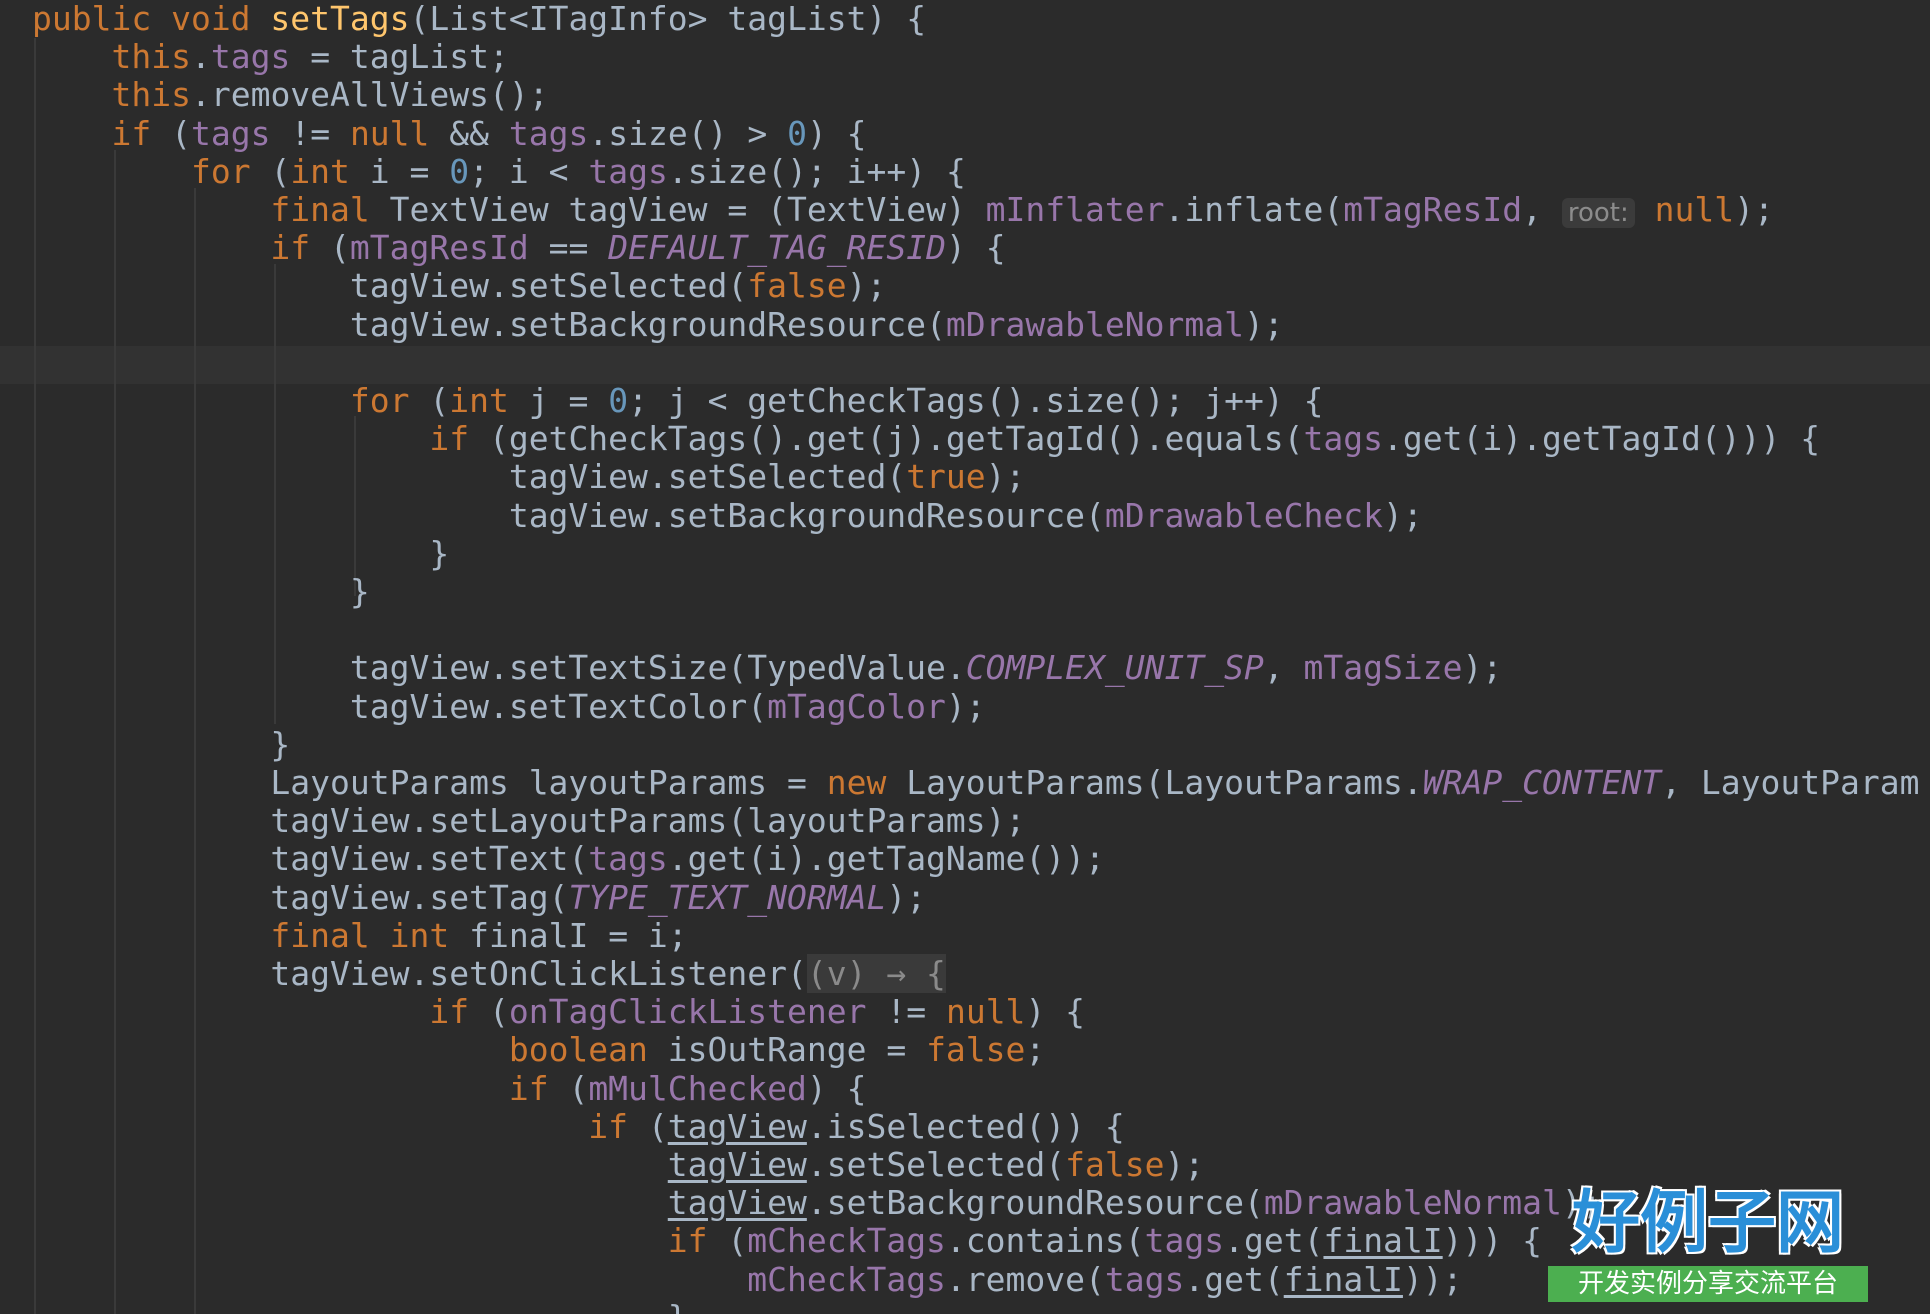 The width and height of the screenshot is (1930, 1314). What do you see at coordinates (946, 476) in the screenshot?
I see `code-token: true` at bounding box center [946, 476].